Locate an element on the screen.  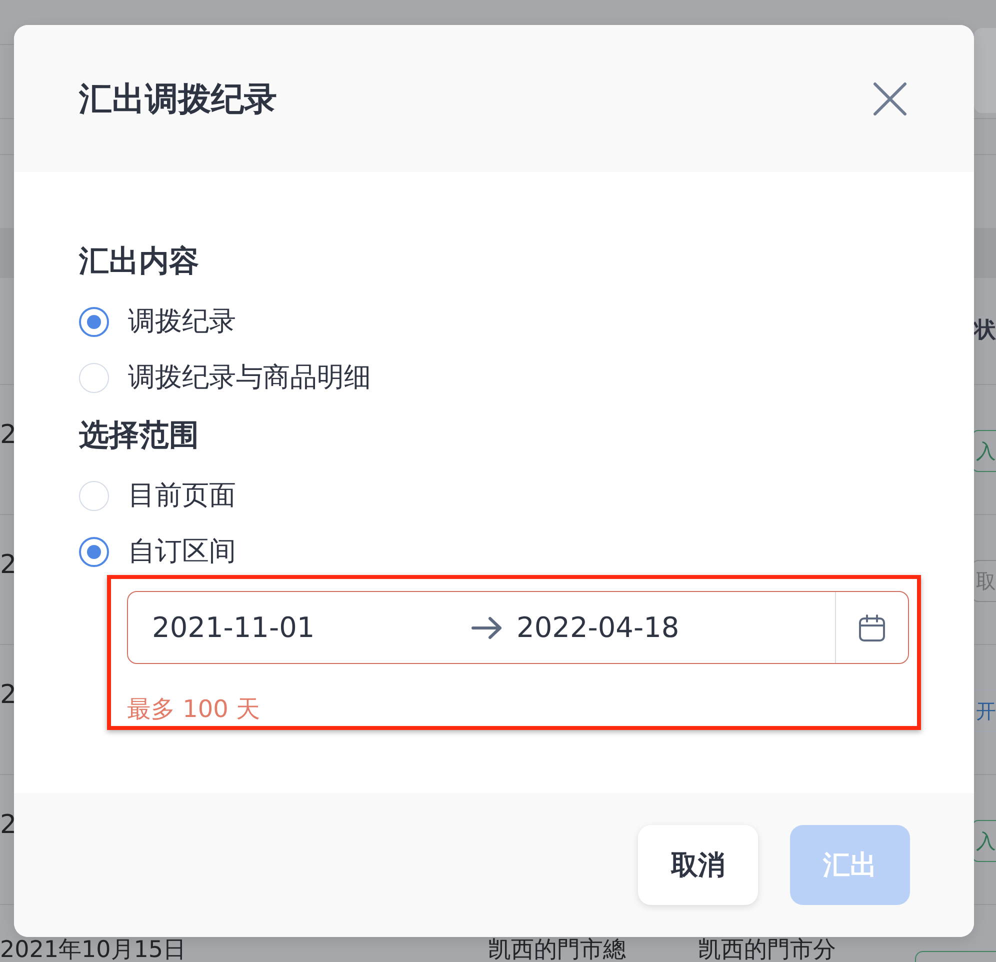
radio-label: 调拨纪录 is located at coordinates (182, 322).